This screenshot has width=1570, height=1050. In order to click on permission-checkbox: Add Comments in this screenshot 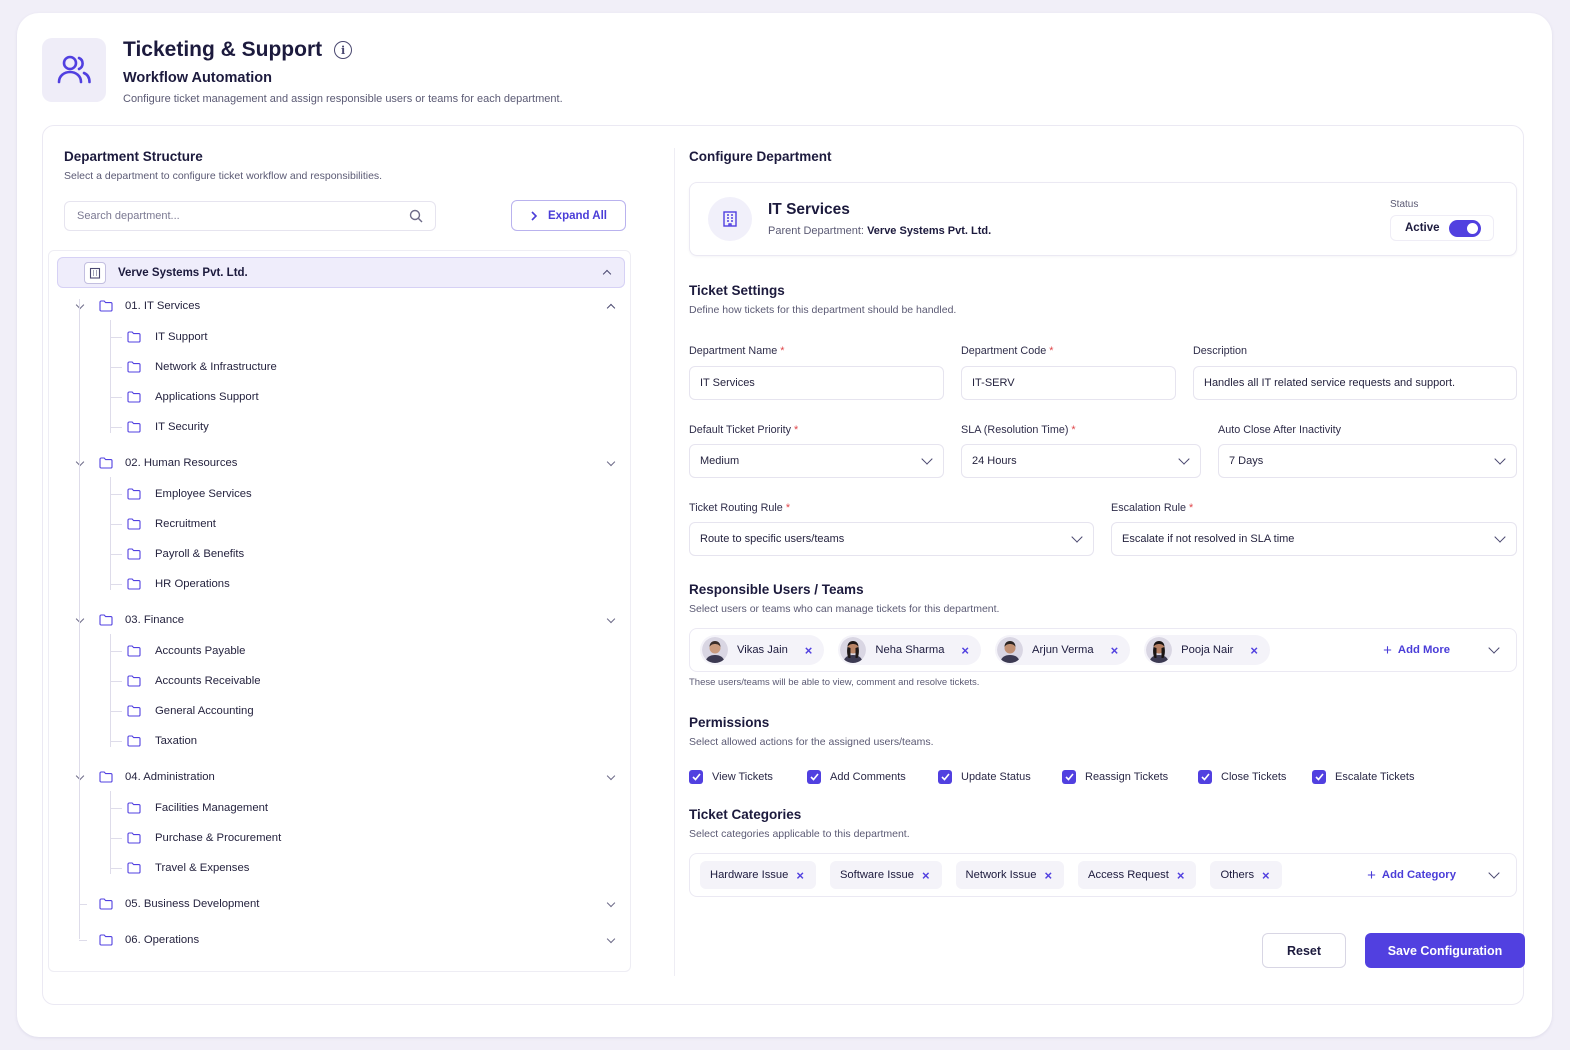, I will do `click(856, 777)`.